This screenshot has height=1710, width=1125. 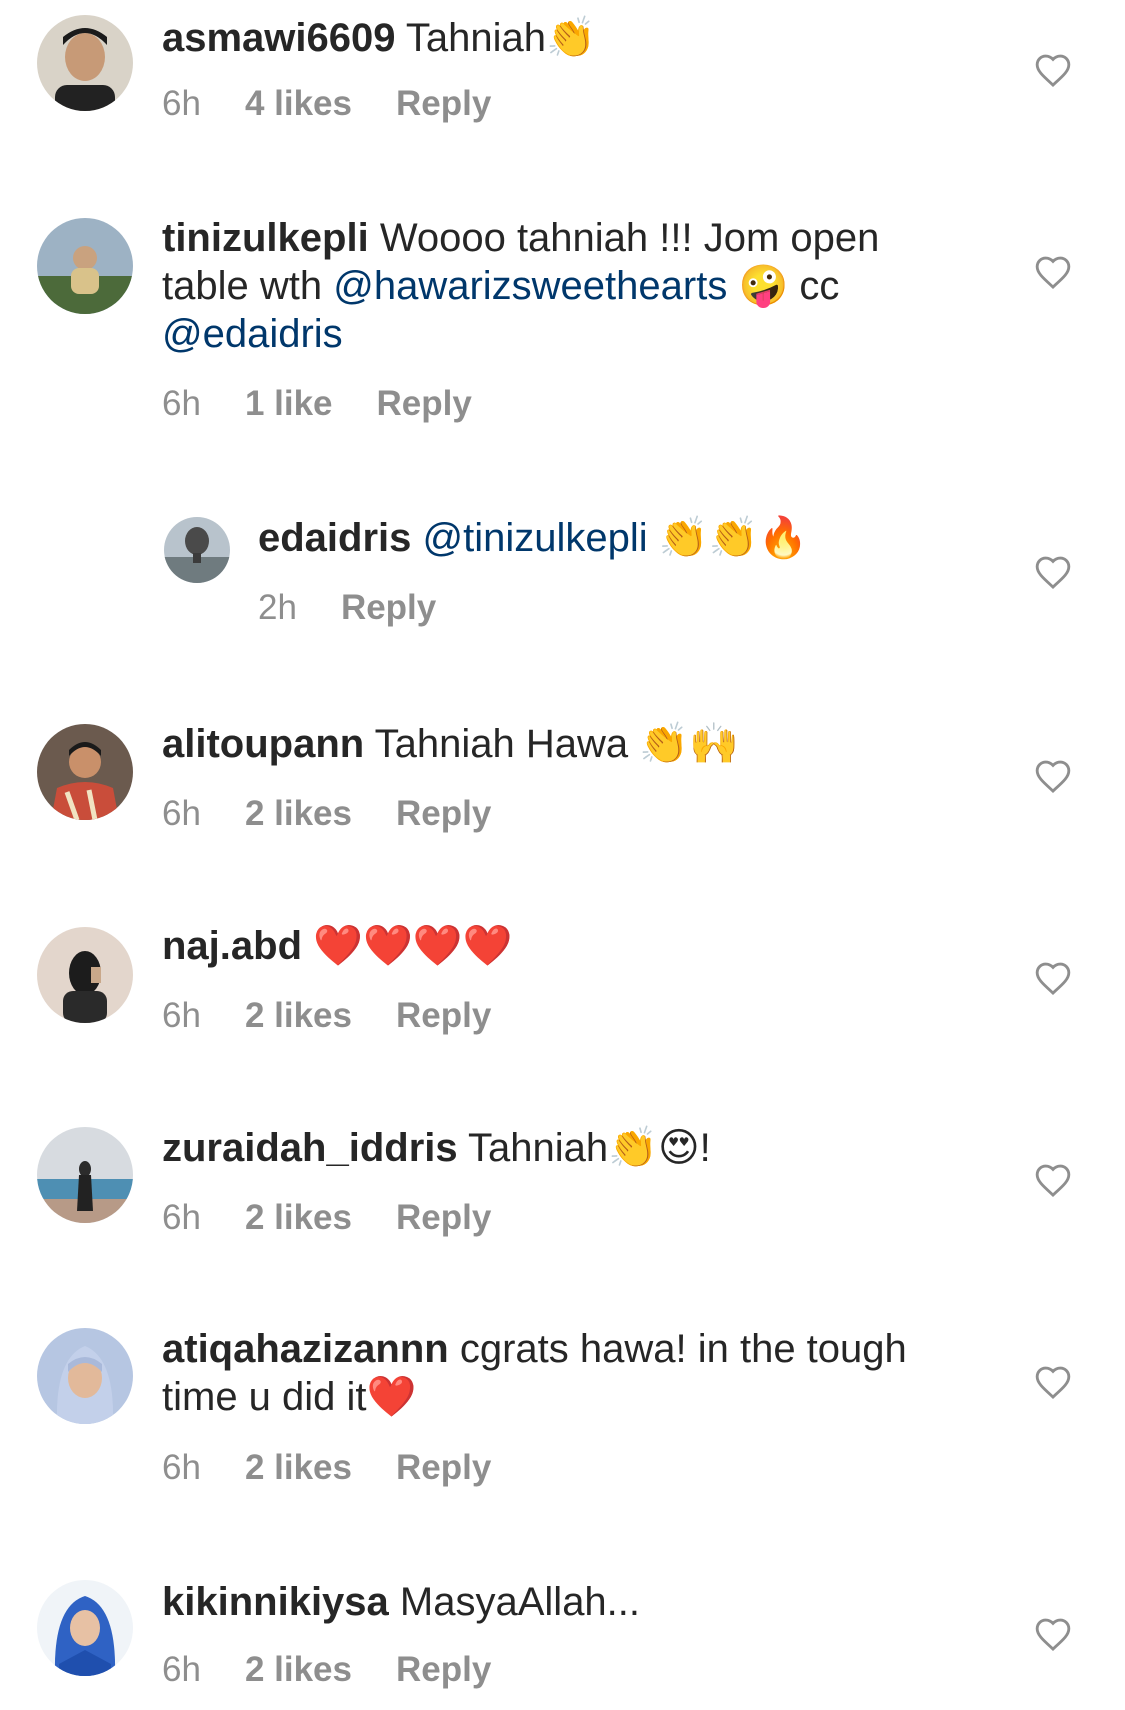 I want to click on comment-text: edaidris @tinizulkepli 👏👏🔥, so click(x=658, y=538).